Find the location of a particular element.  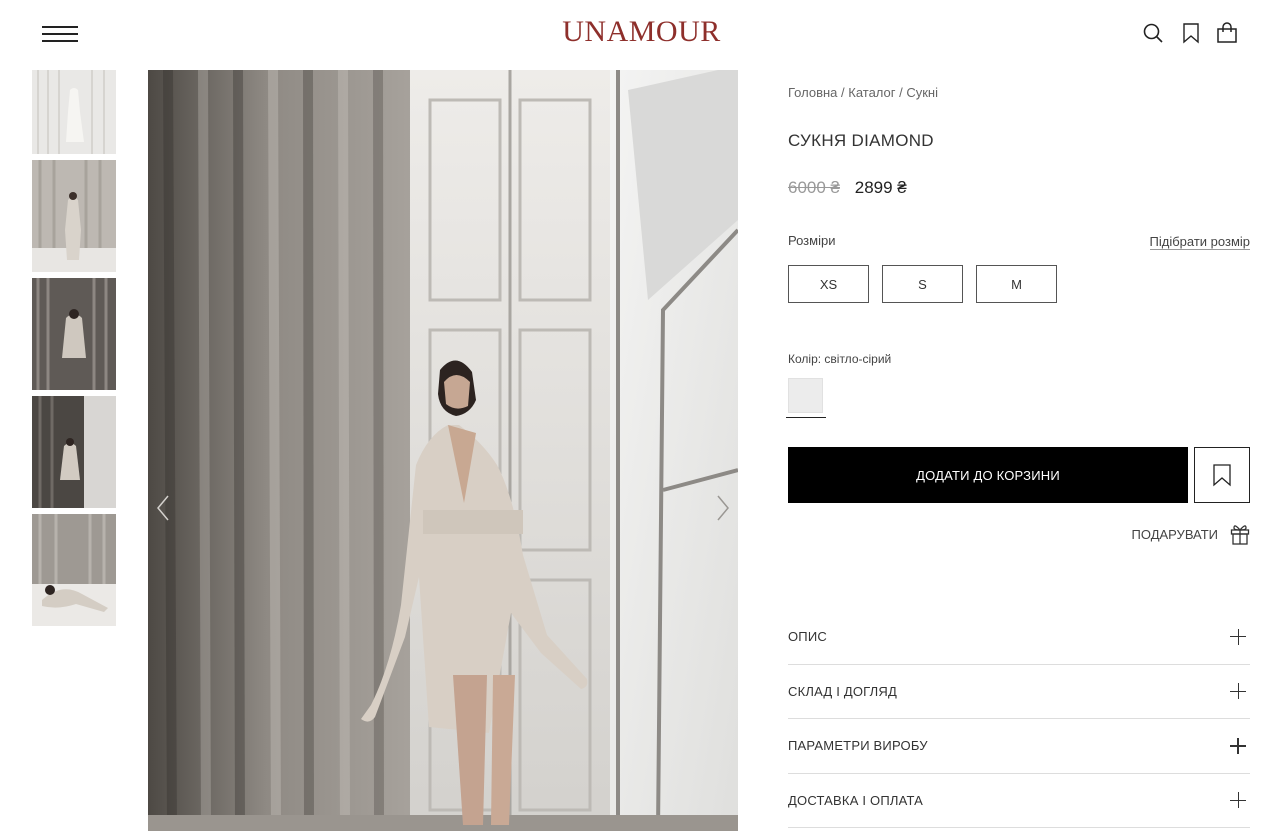

color-label: Колір: світло-сірий is located at coordinates (840, 359).